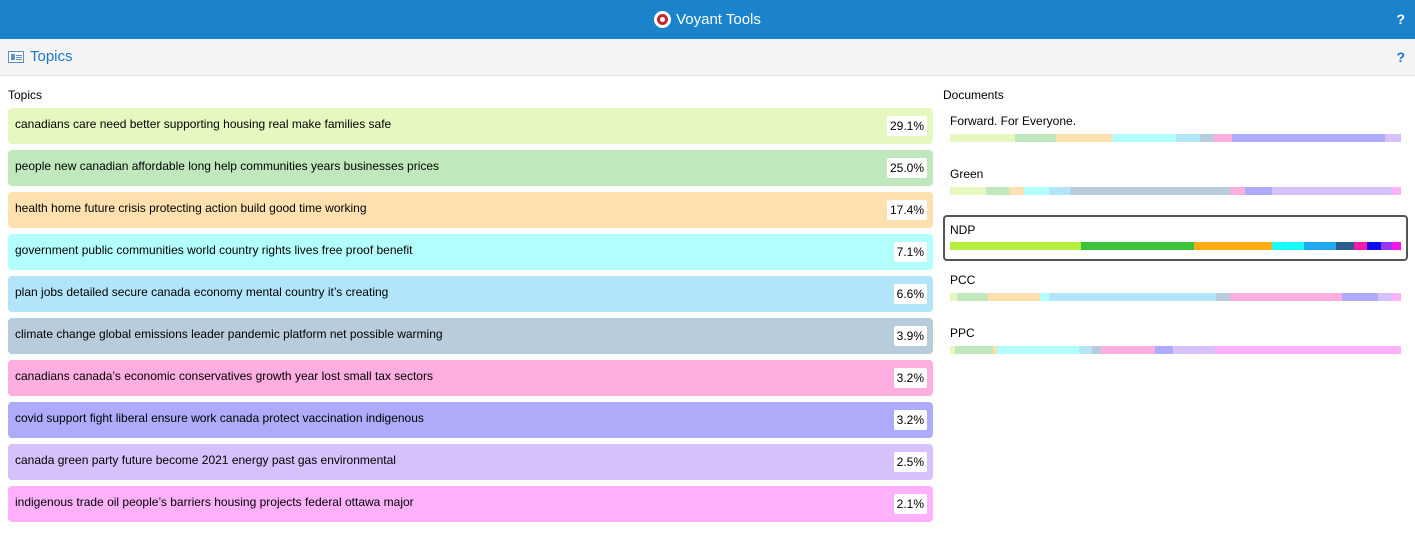  Describe the element at coordinates (910, 504) in the screenshot. I see `topic-percentage: 2.1%` at that location.